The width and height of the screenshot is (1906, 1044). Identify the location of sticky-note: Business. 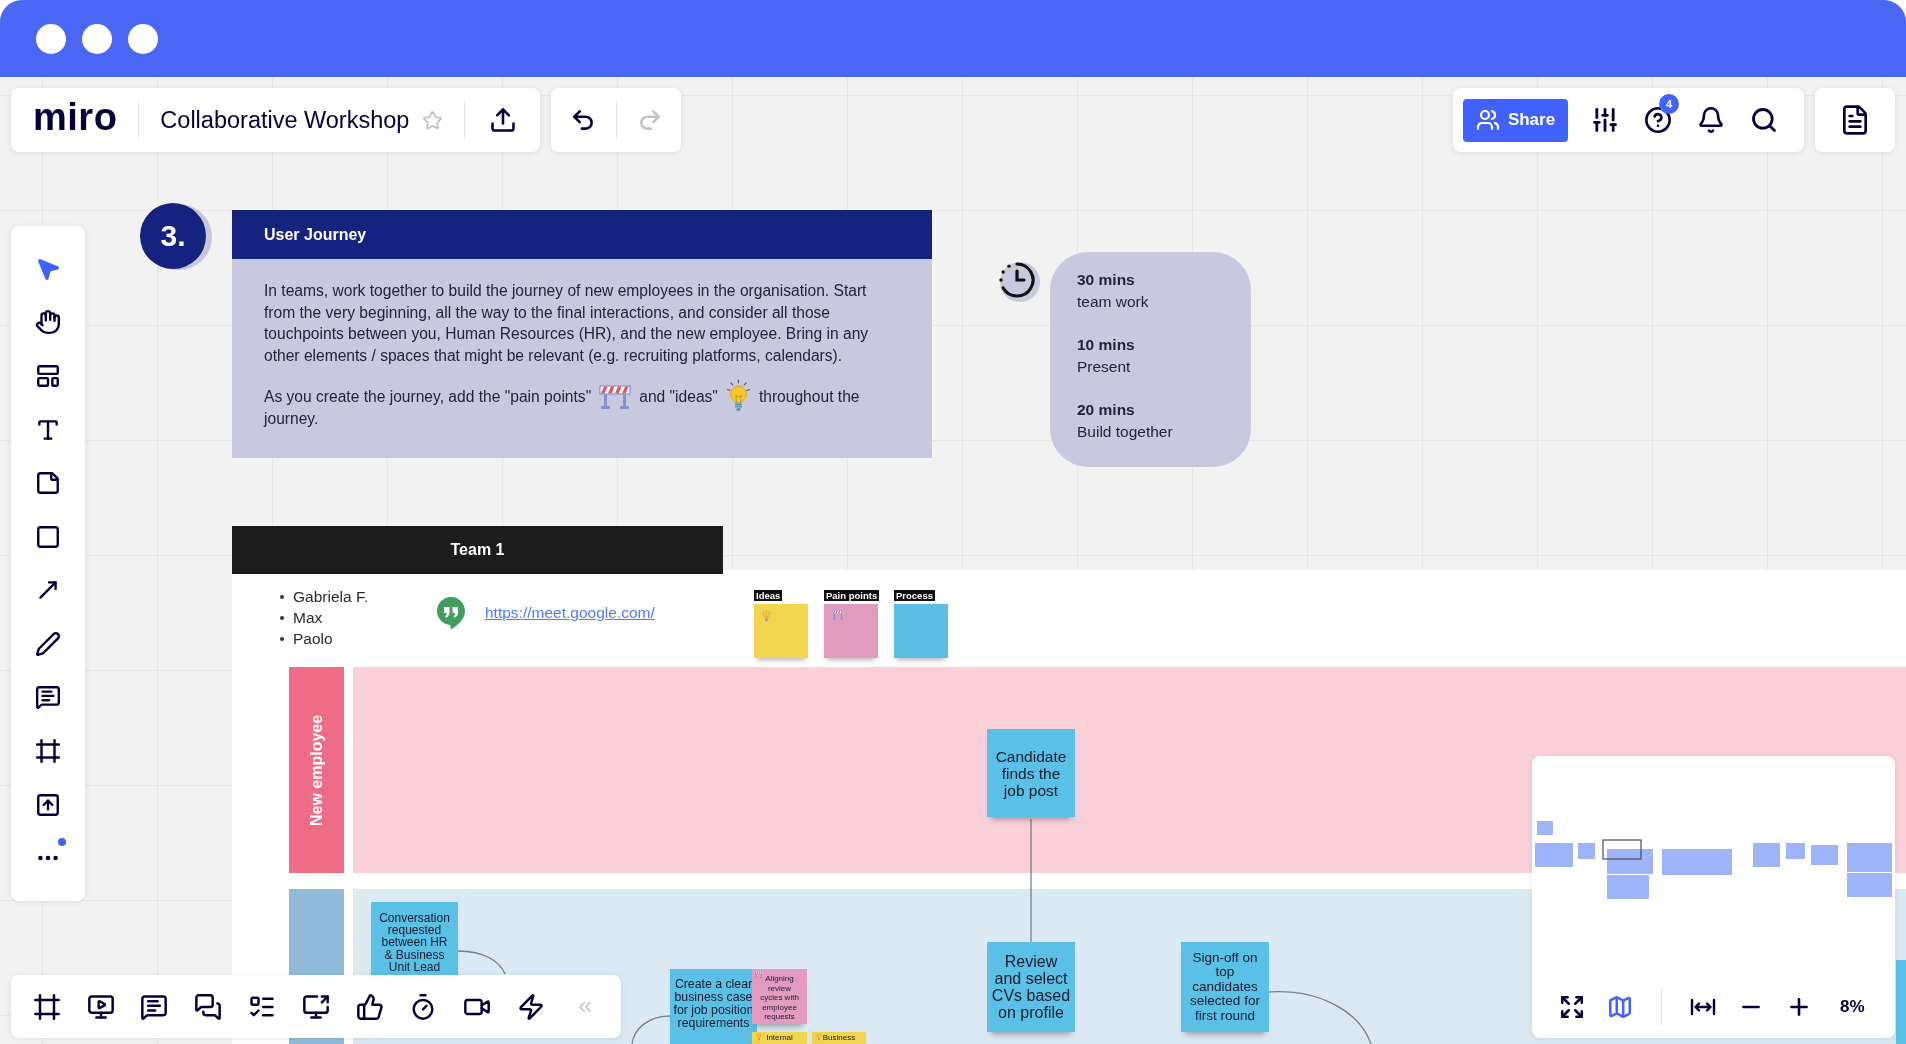
(839, 1038).